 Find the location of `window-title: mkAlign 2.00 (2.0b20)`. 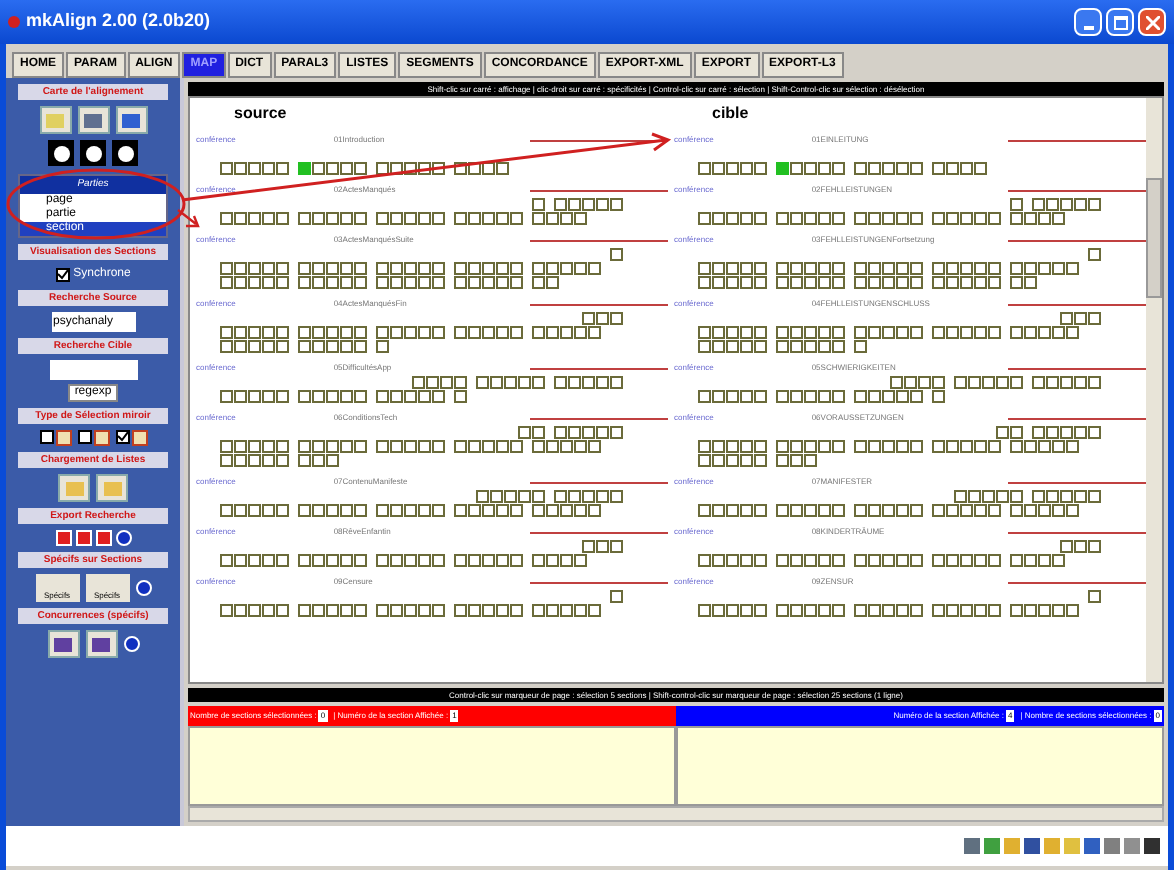

window-title: mkAlign 2.00 (2.0b20) is located at coordinates (119, 21).